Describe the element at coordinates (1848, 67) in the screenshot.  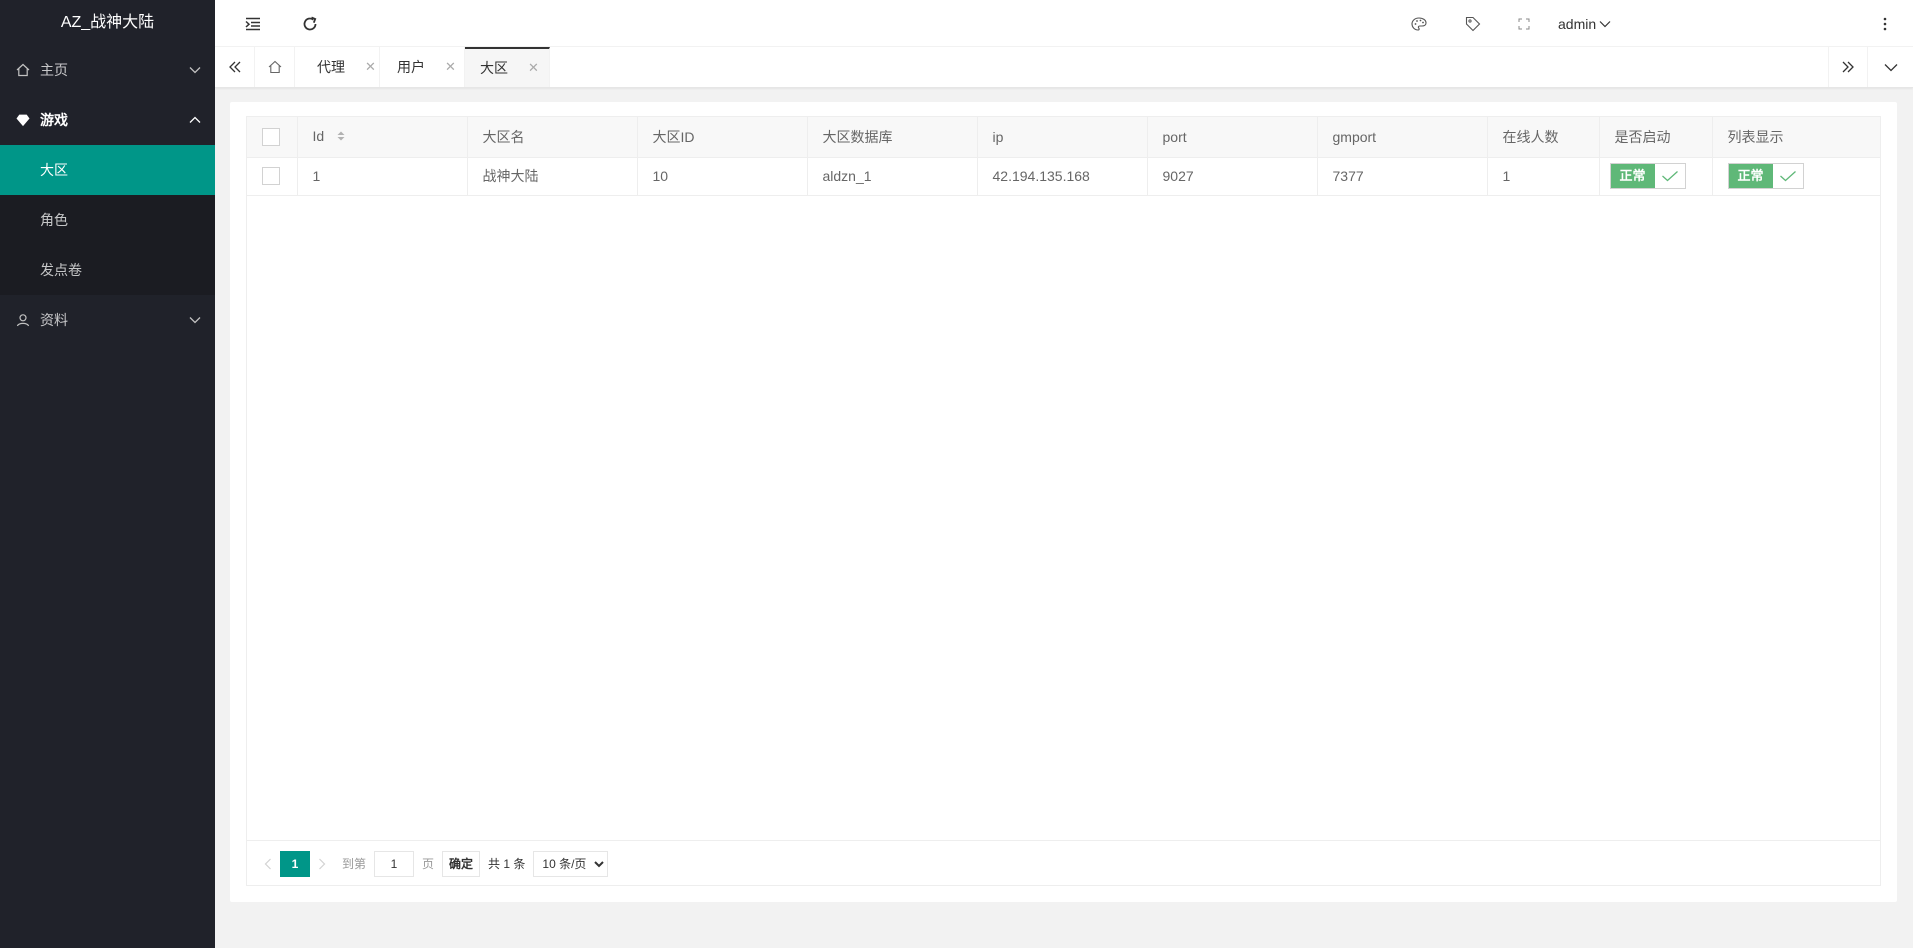
I see `tabs-scroll-right-icon` at that location.